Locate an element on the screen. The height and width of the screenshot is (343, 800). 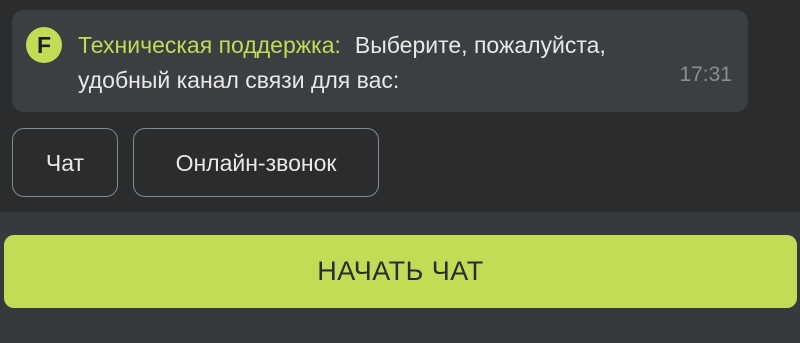
quick-reply-call-button: Онлайн-звонок is located at coordinates (256, 162).